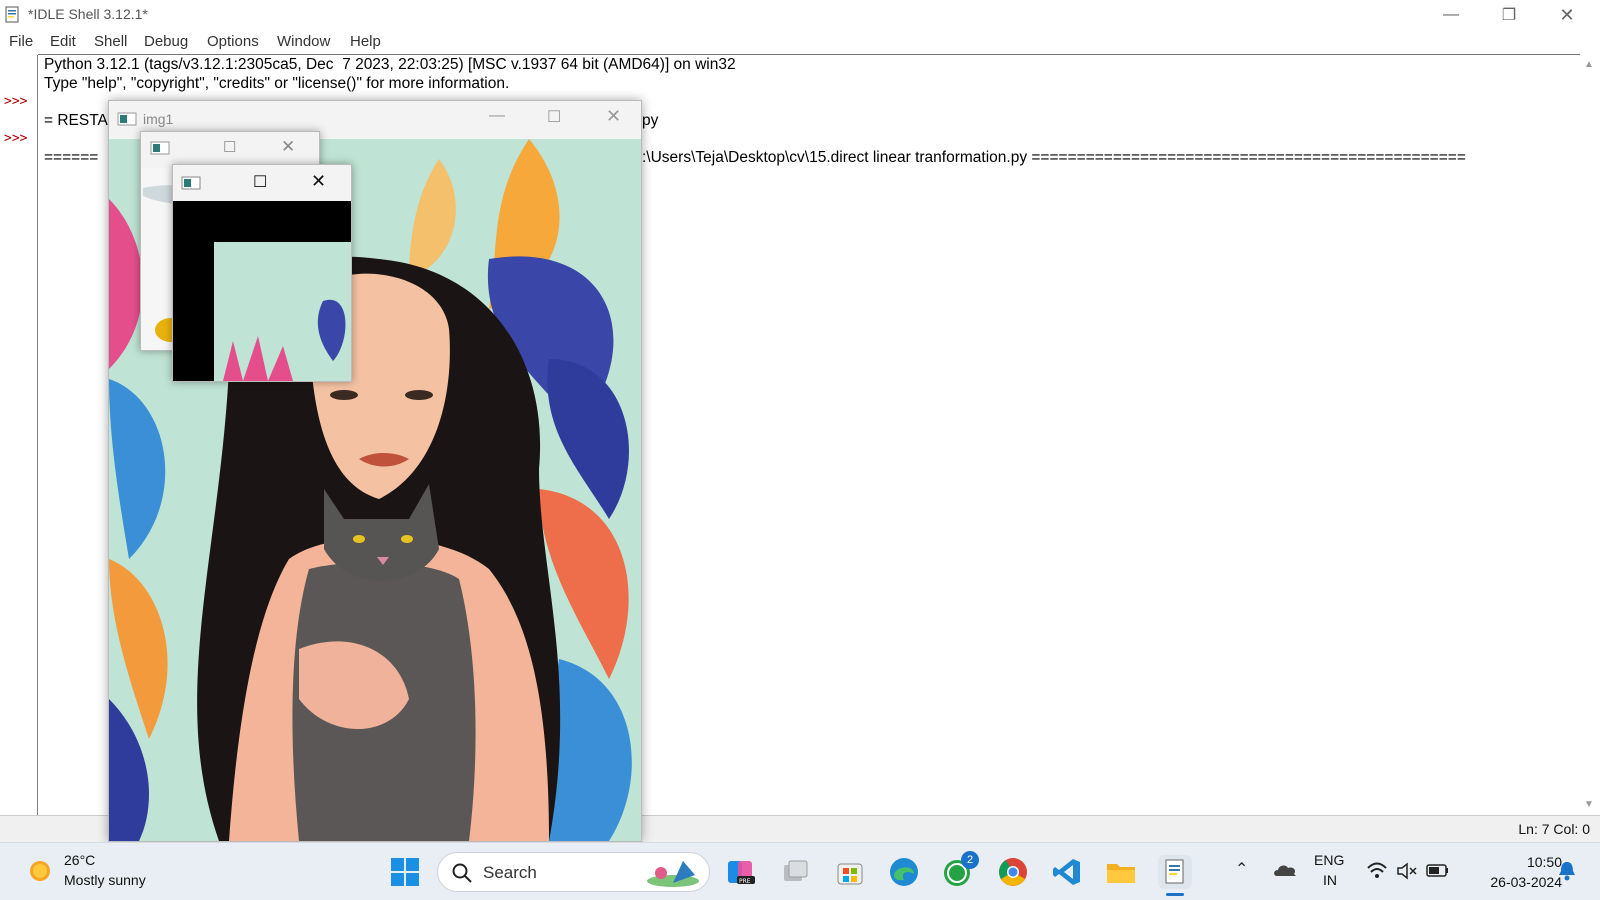 The image size is (1600, 900). What do you see at coordinates (1329, 860) in the screenshot?
I see `language-indicator: ENG` at bounding box center [1329, 860].